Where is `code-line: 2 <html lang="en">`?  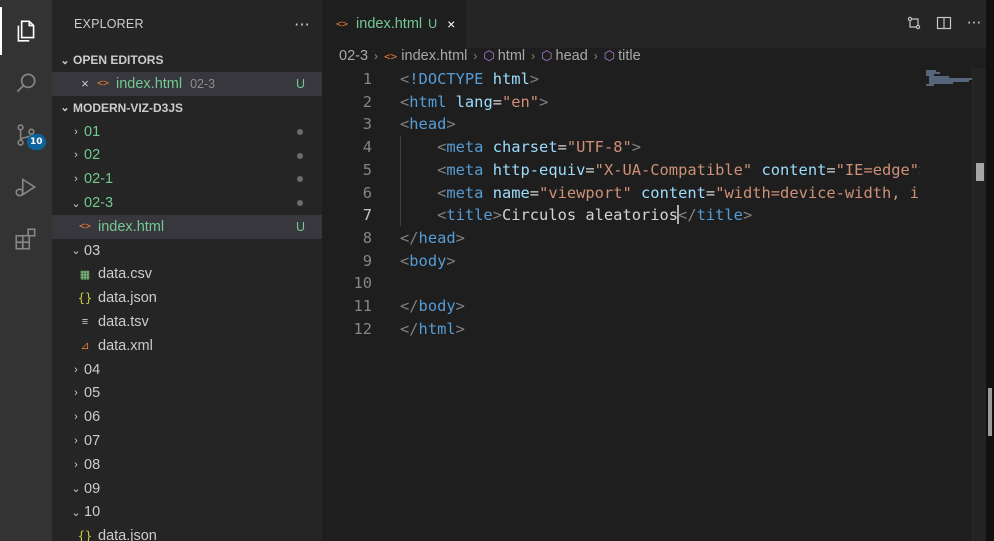 code-line: 2 <html lang="en"> is located at coordinates (621, 102).